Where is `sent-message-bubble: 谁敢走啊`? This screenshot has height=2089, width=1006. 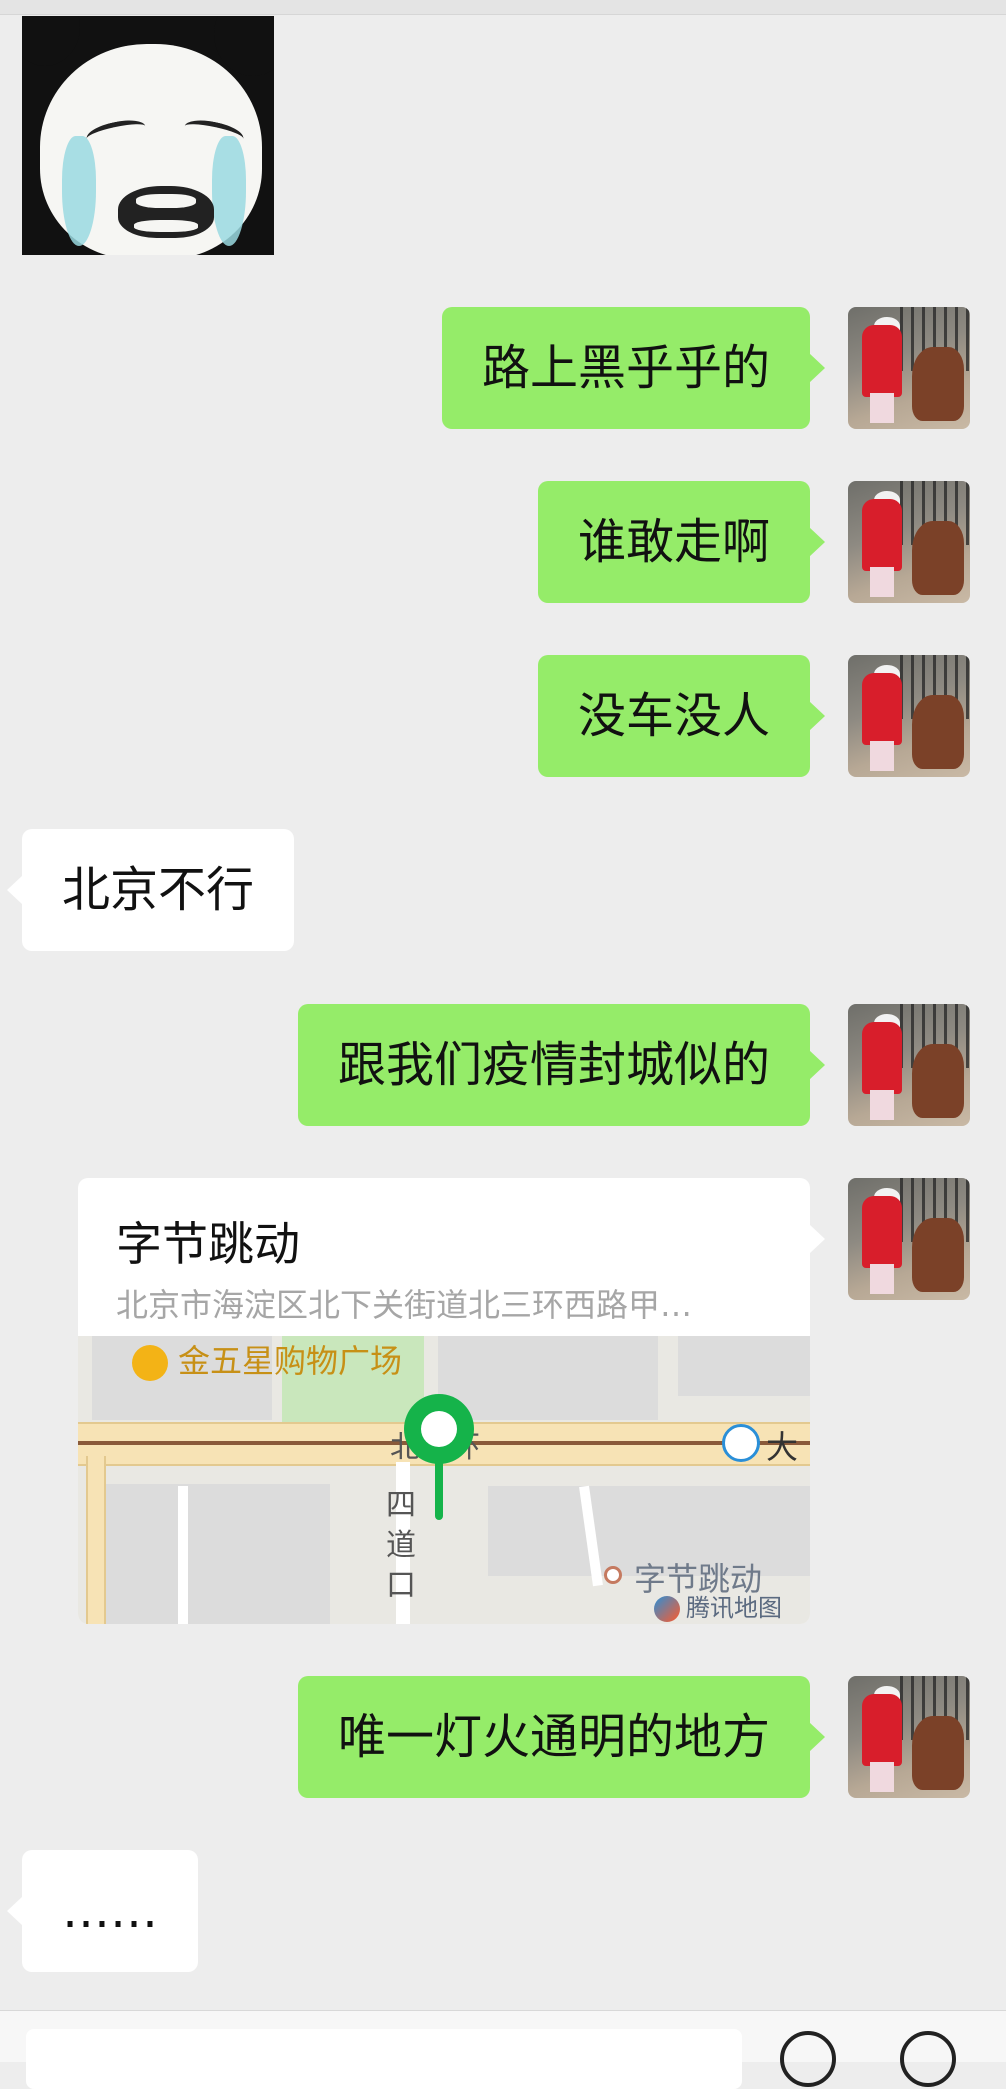 sent-message-bubble: 谁敢走啊 is located at coordinates (681, 542).